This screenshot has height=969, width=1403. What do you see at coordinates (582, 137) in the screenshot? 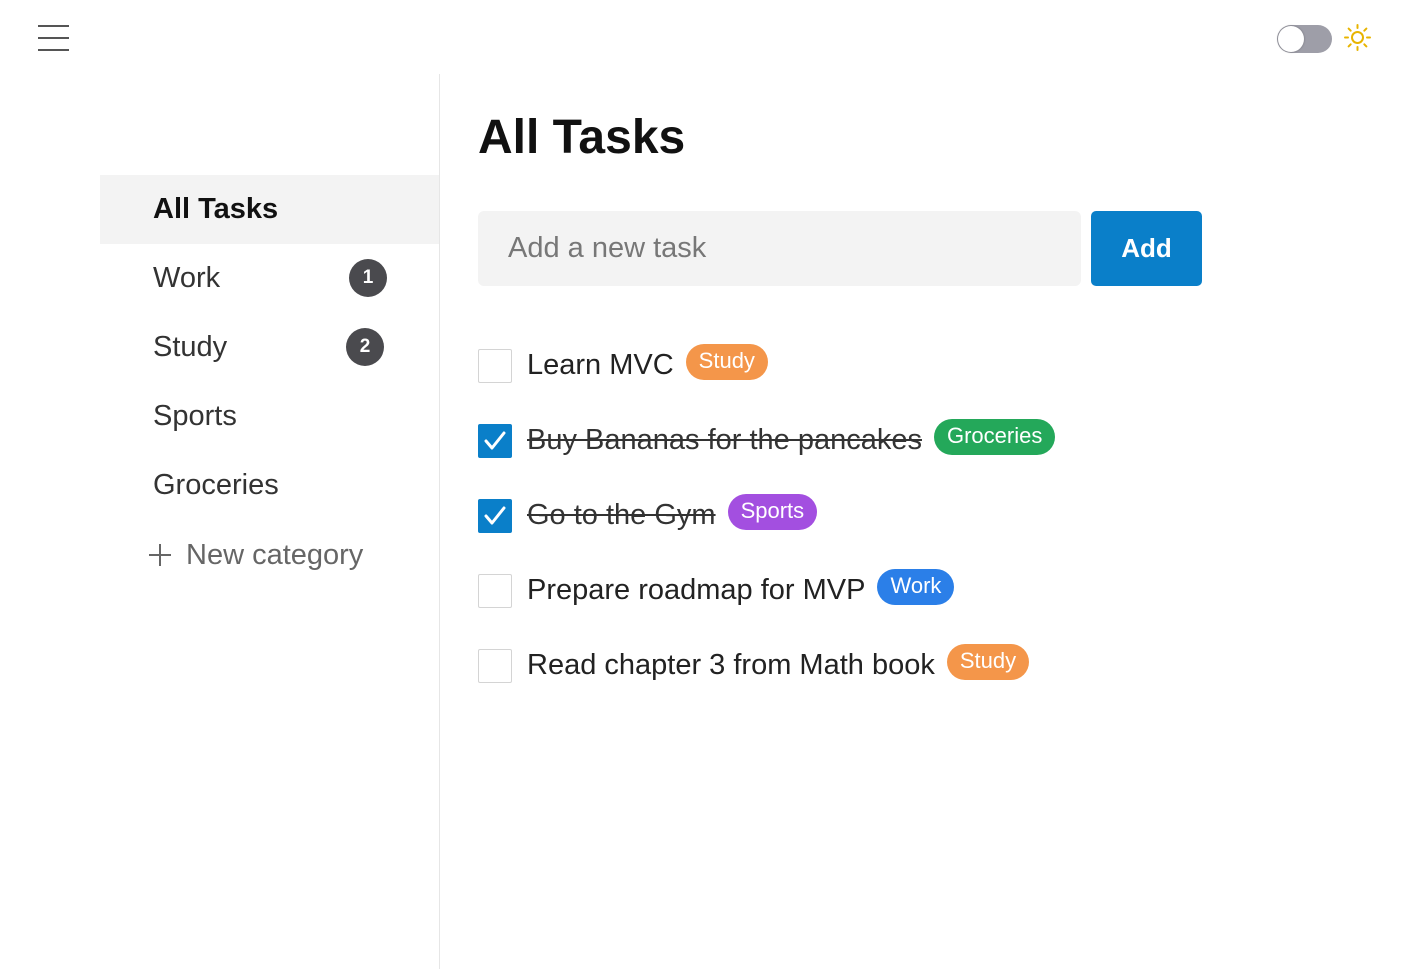
I see `page-title: All Tasks` at bounding box center [582, 137].